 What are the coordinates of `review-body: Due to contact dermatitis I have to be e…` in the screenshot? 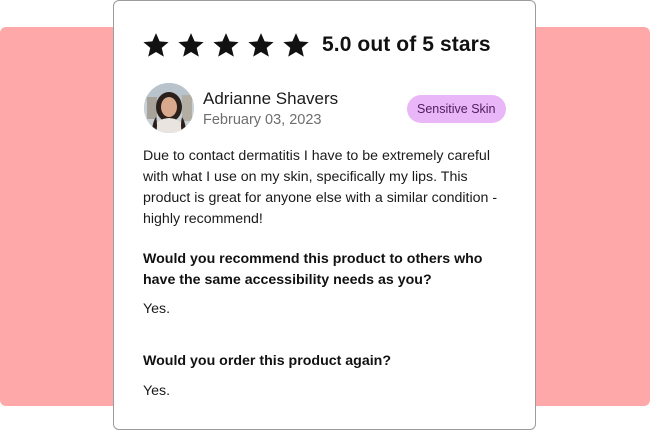 It's located at (320, 187).